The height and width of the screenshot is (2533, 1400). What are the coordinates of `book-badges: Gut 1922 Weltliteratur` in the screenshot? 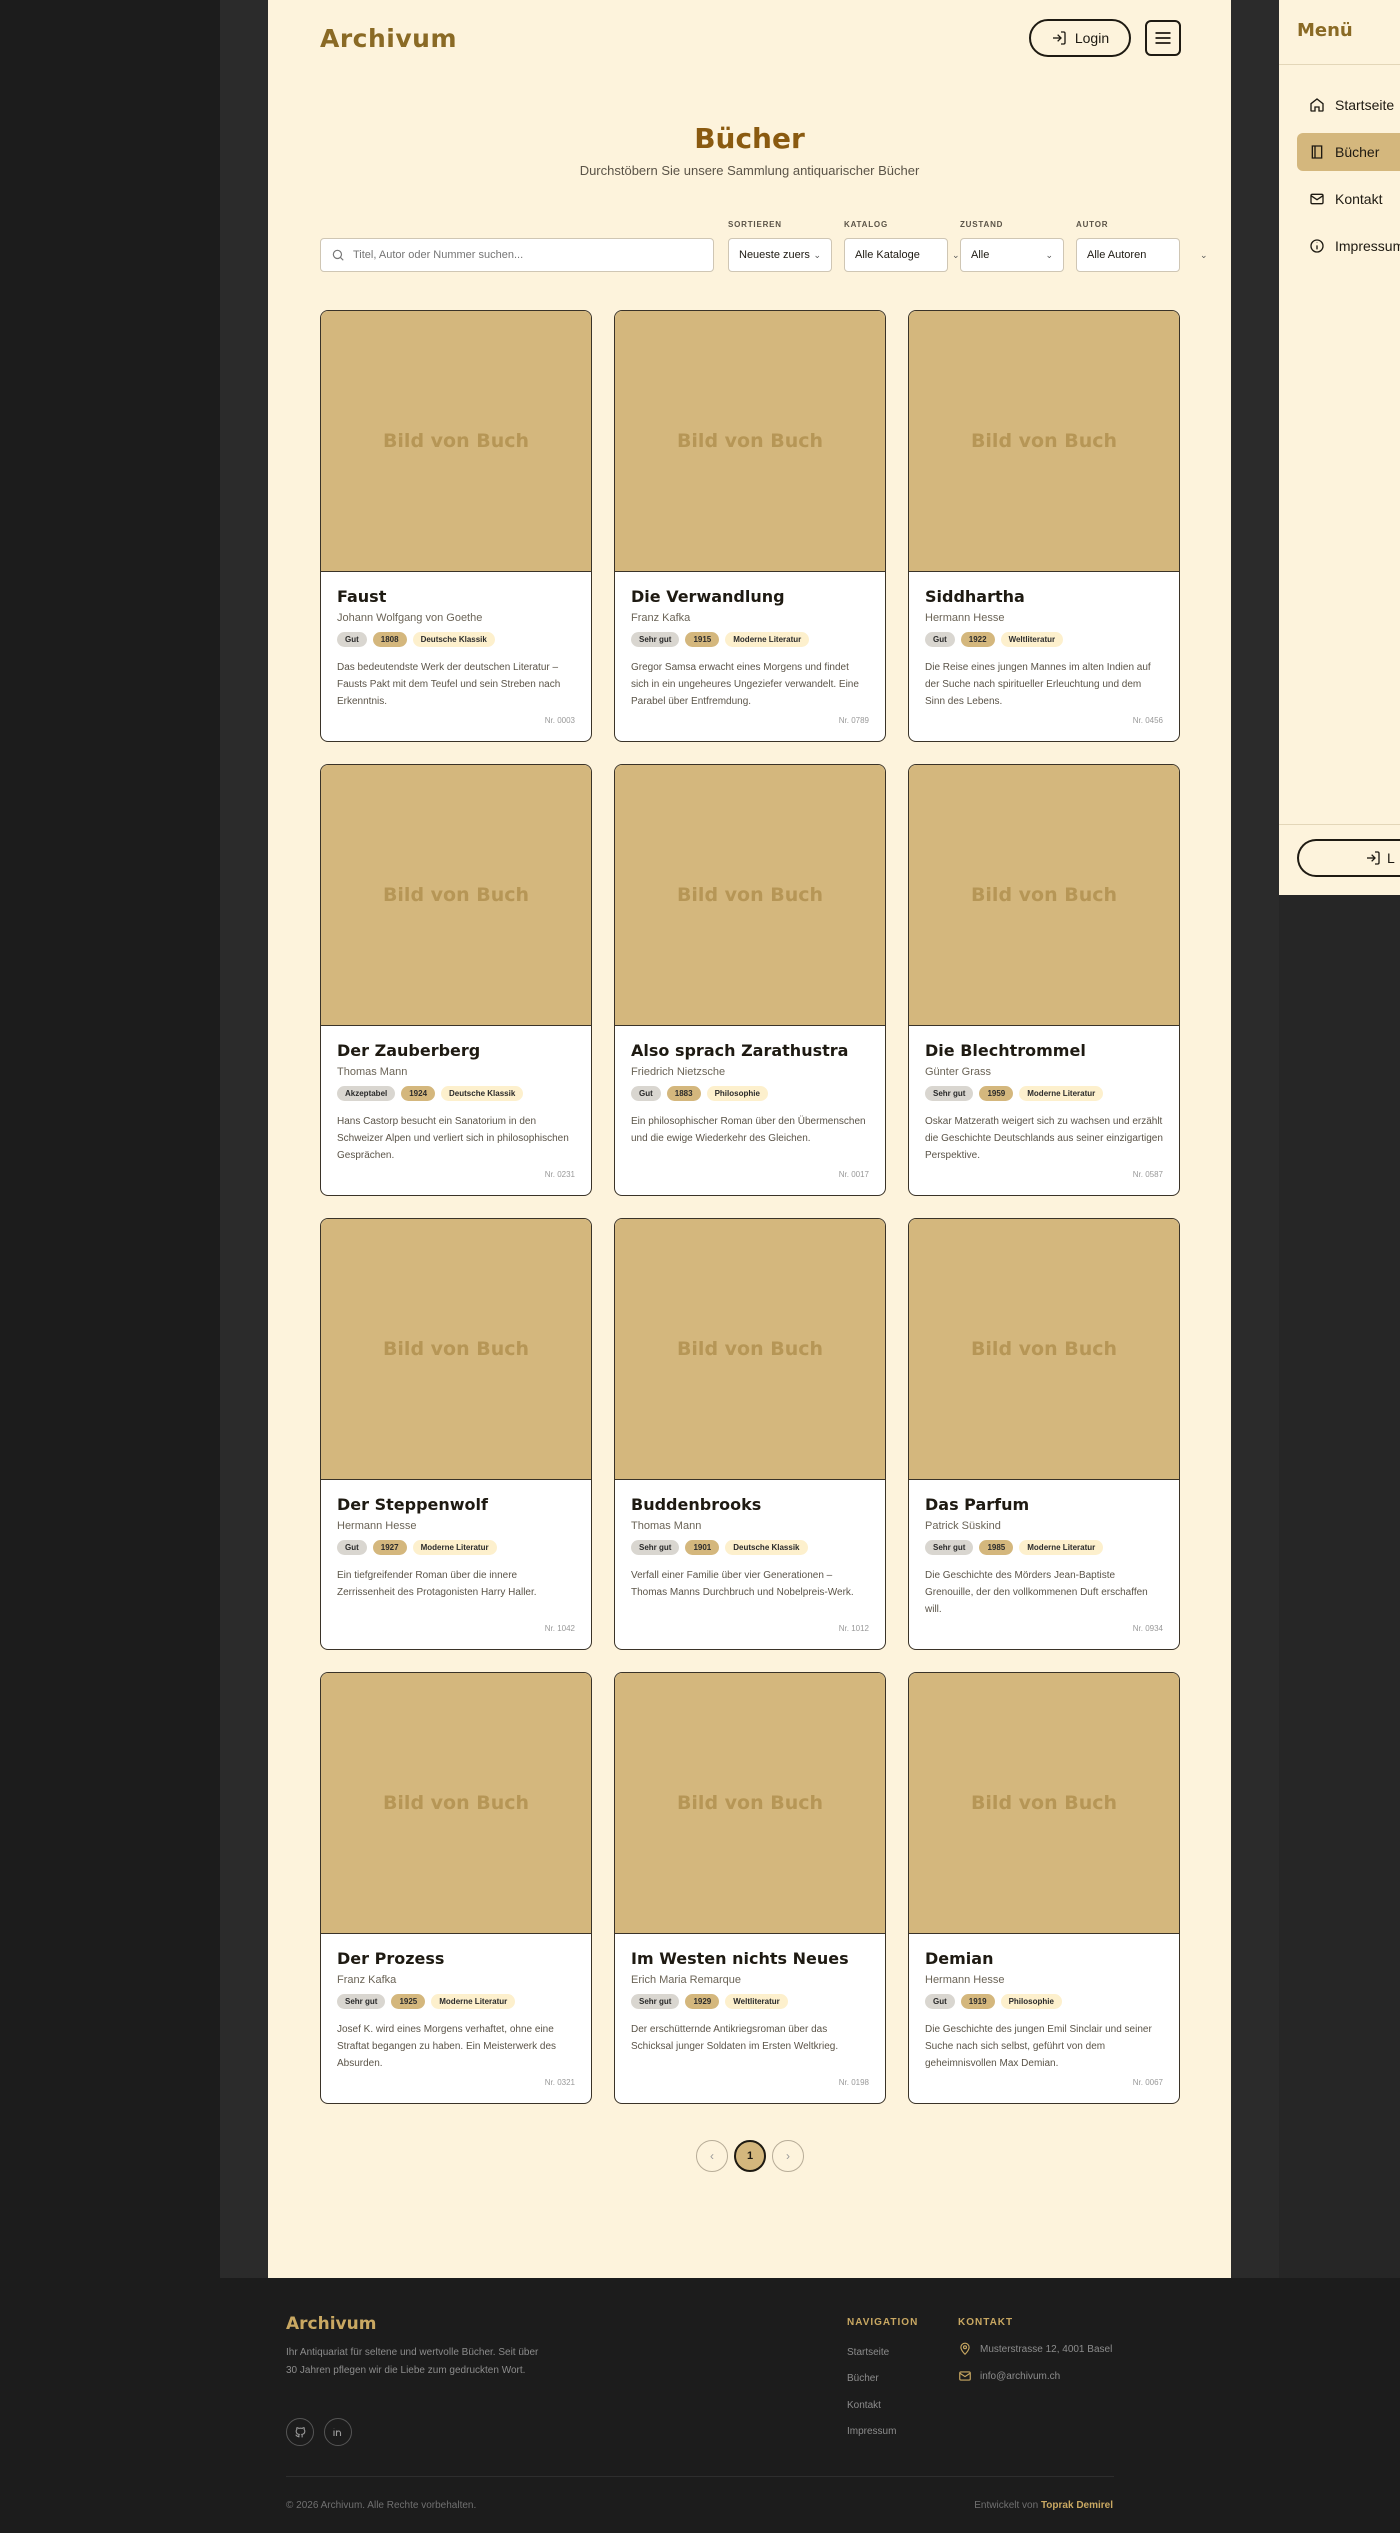 It's located at (1044, 639).